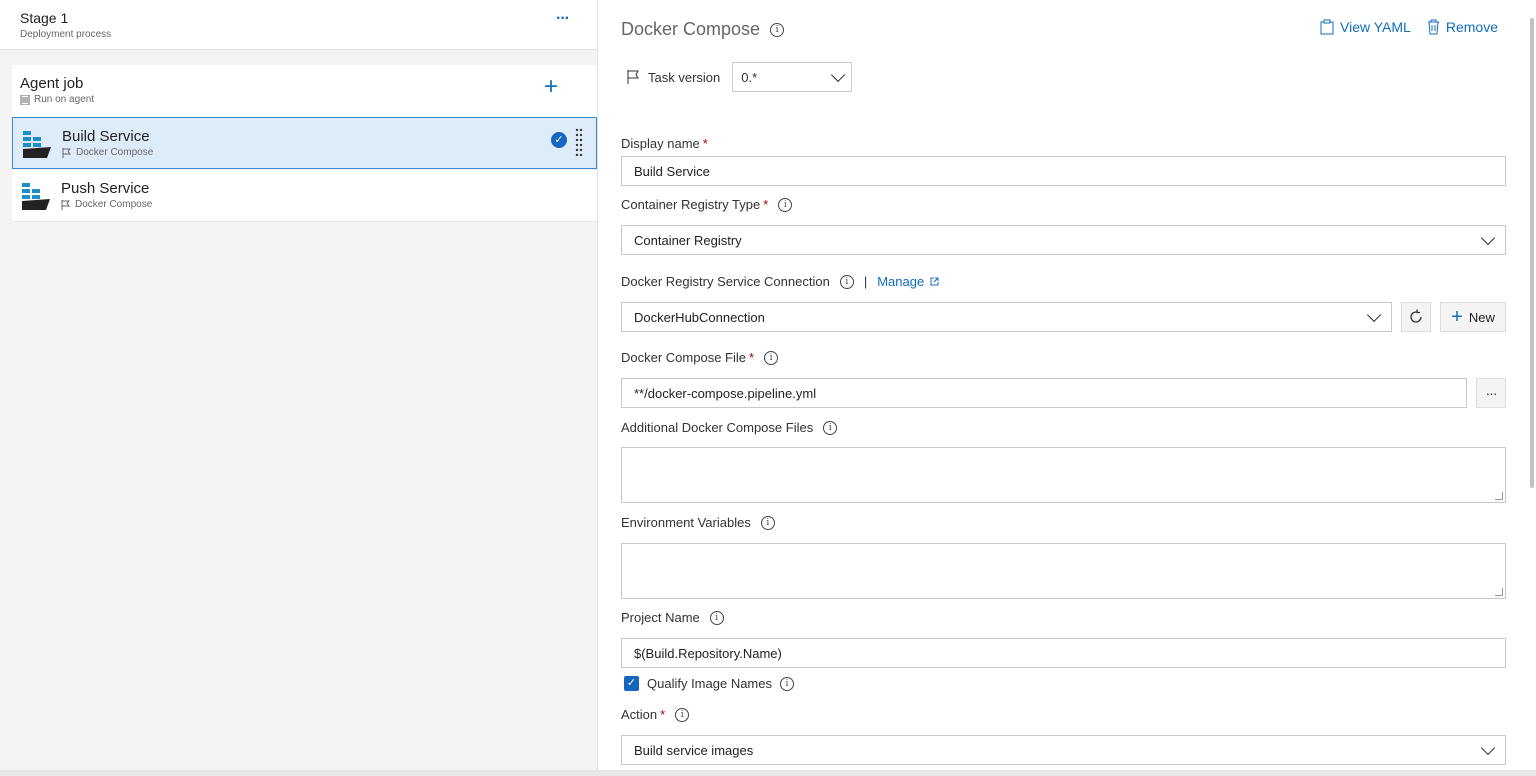  What do you see at coordinates (699, 317) in the screenshot?
I see `service-connection-value: DockerHubConnection` at bounding box center [699, 317].